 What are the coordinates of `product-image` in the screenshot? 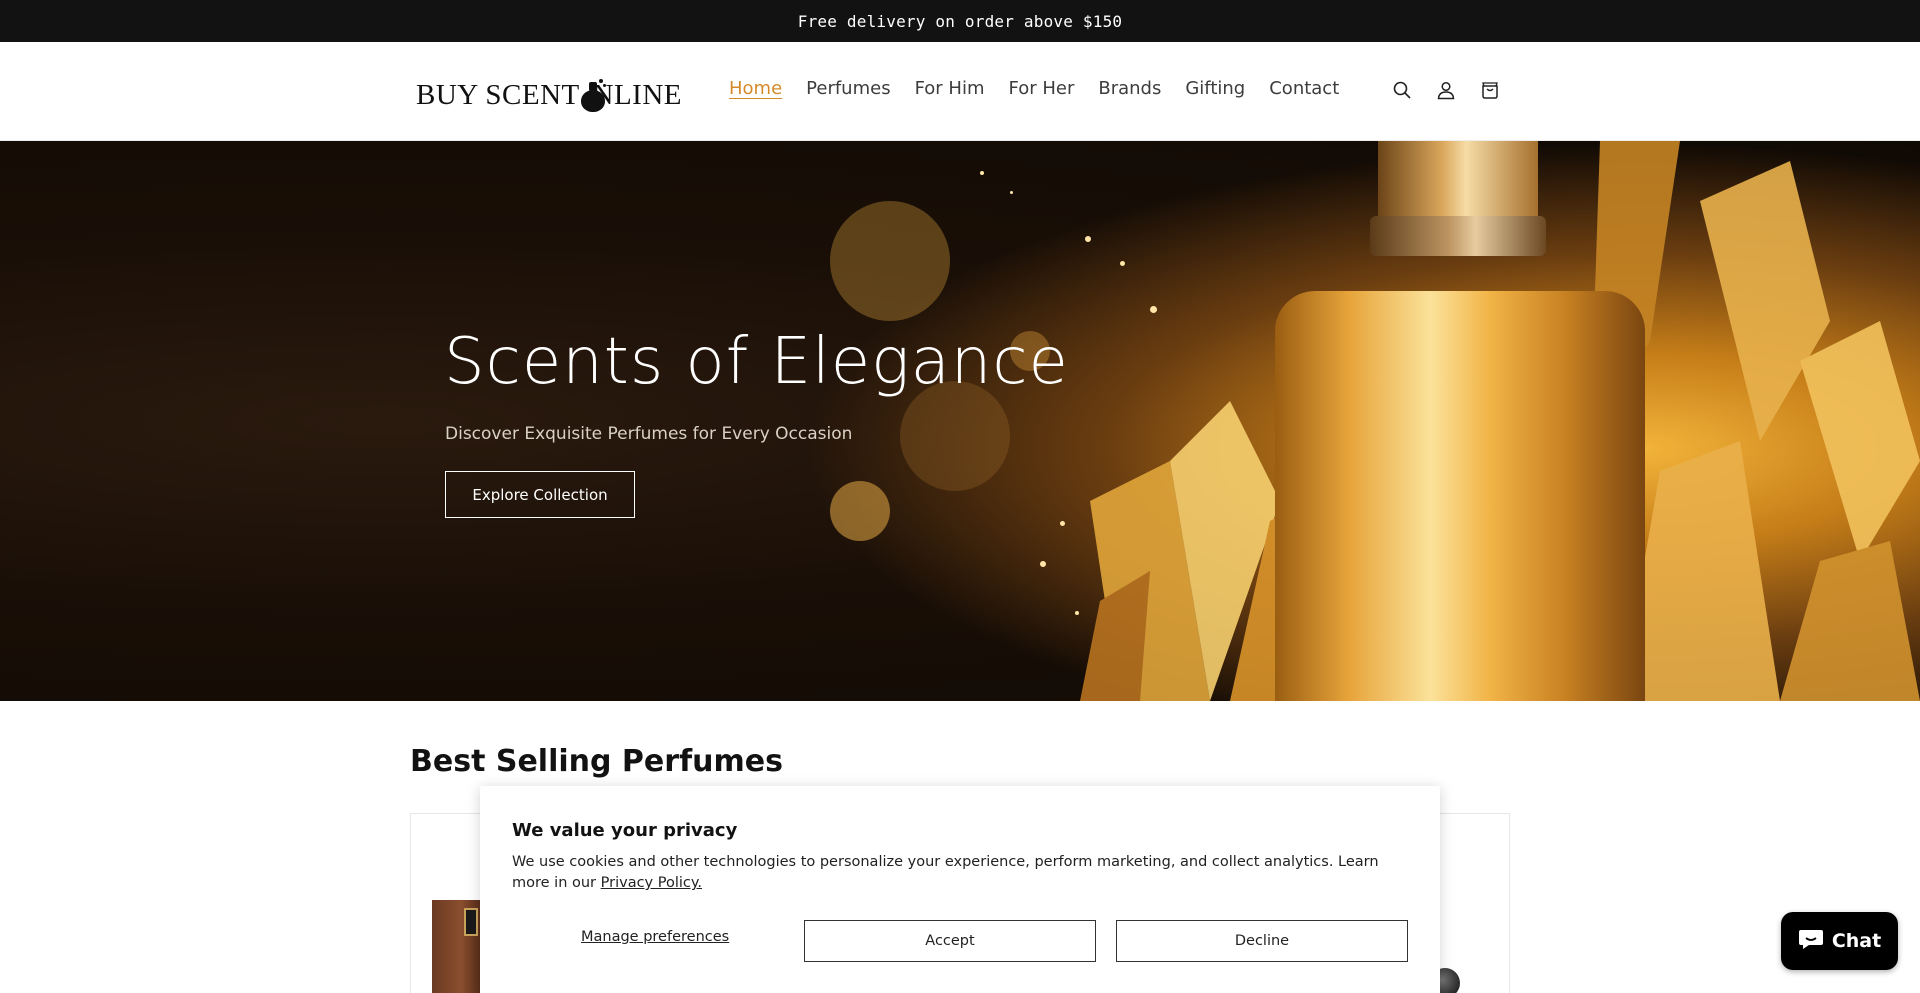 It's located at (456, 946).